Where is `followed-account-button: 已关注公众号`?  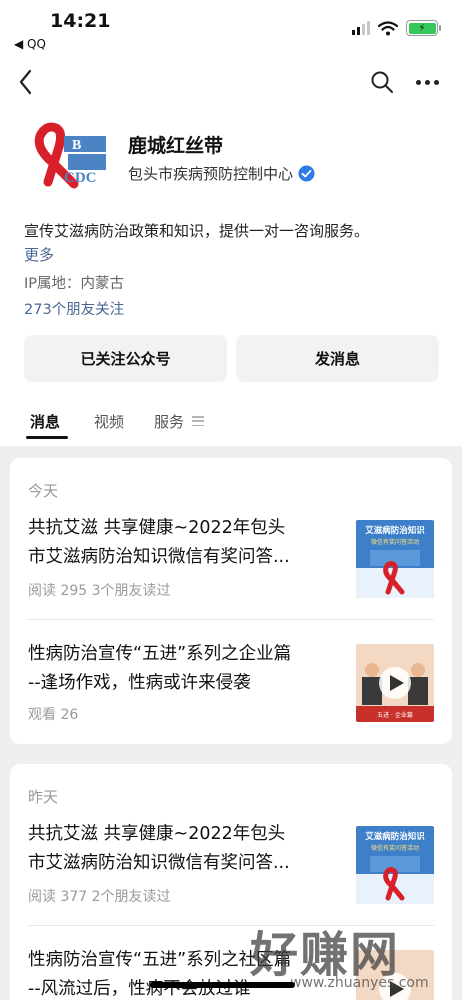 followed-account-button: 已关注公众号 is located at coordinates (125, 358).